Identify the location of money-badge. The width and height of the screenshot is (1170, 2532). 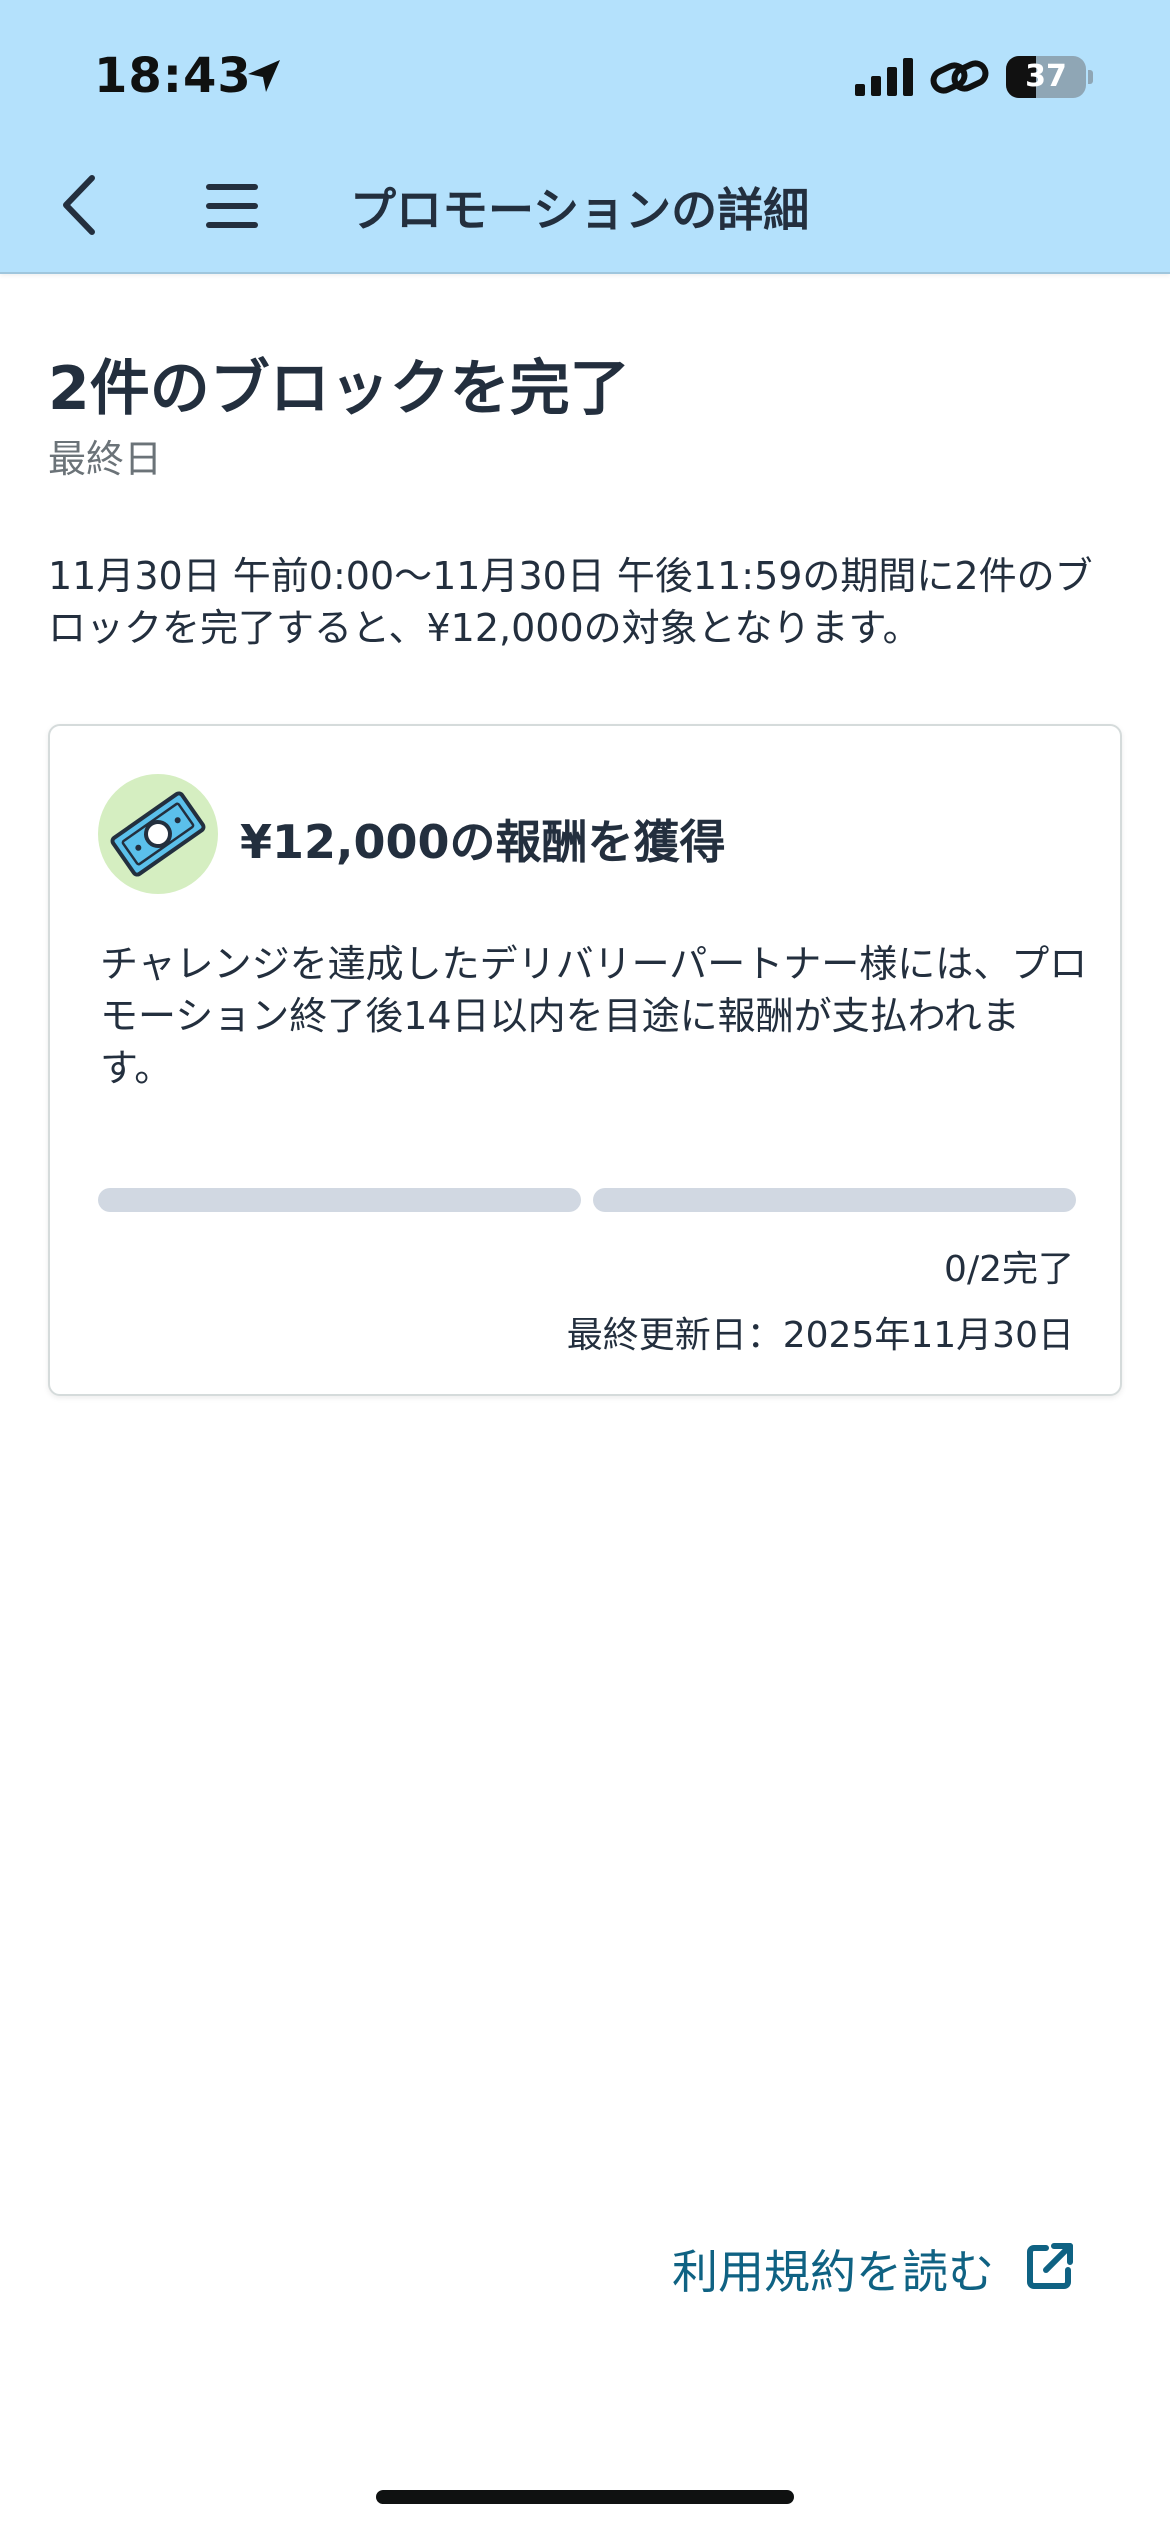
(158, 834).